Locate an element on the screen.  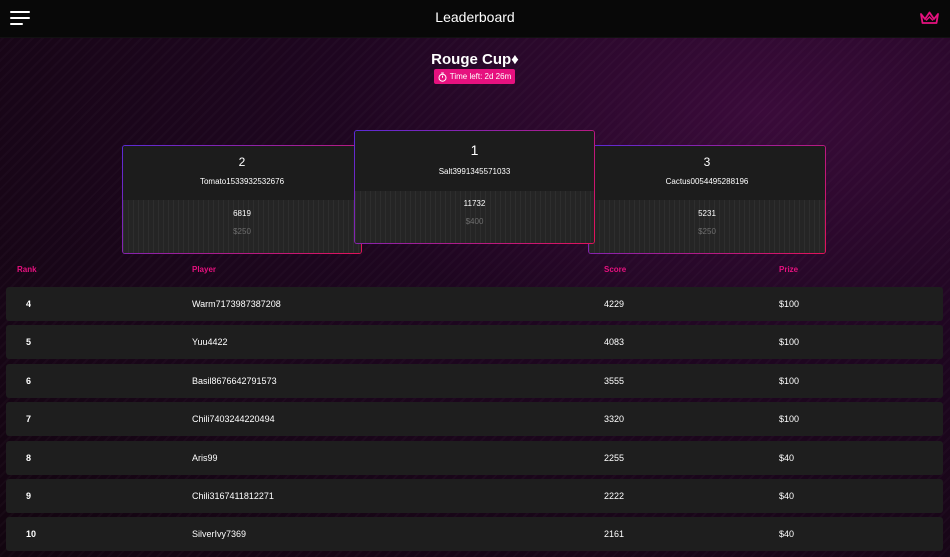
page-title: Leaderboard is located at coordinates (475, 17).